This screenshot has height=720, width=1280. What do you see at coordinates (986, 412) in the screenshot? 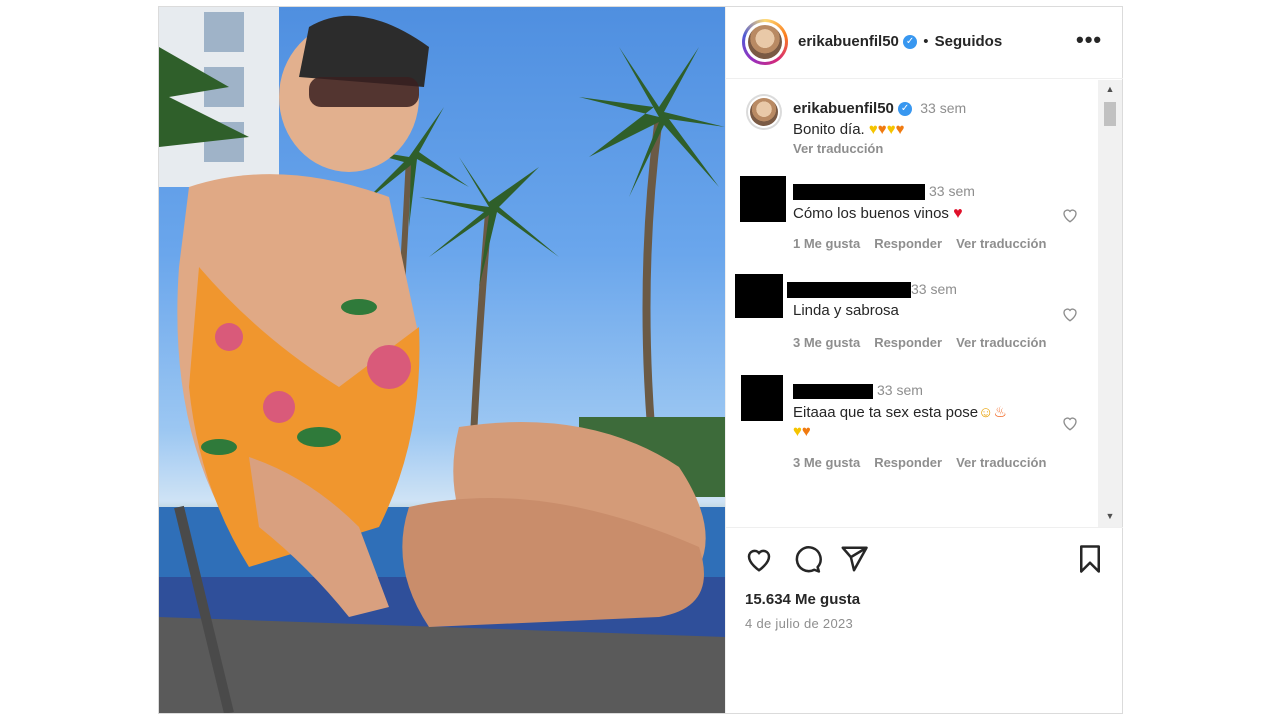
I see `smiling-face-icon: ☺` at bounding box center [986, 412].